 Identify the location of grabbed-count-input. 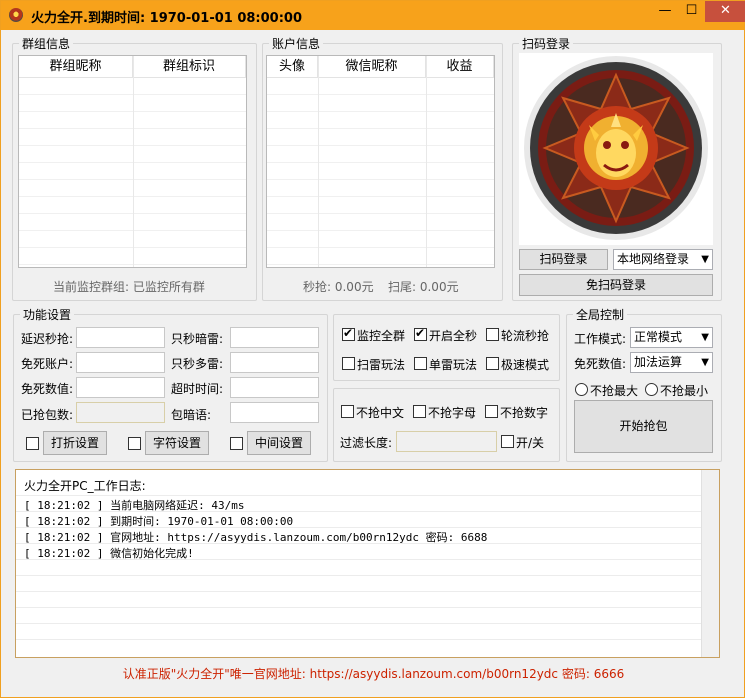
(120, 412).